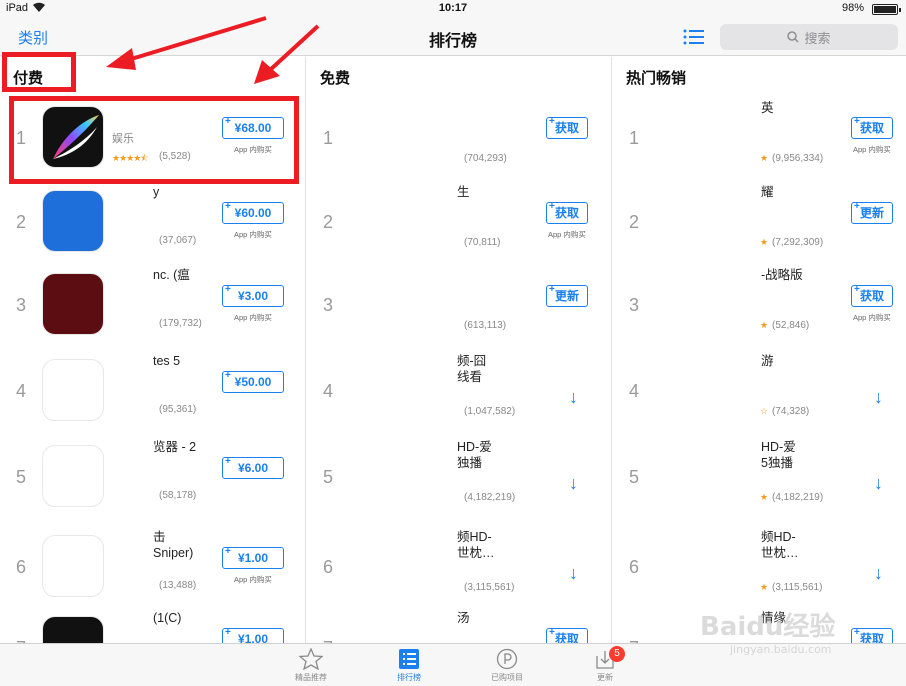  Describe the element at coordinates (759, 138) in the screenshot. I see `chart-row: 1 英 ★ (9,956,334) + 获取 App 内购买` at that location.